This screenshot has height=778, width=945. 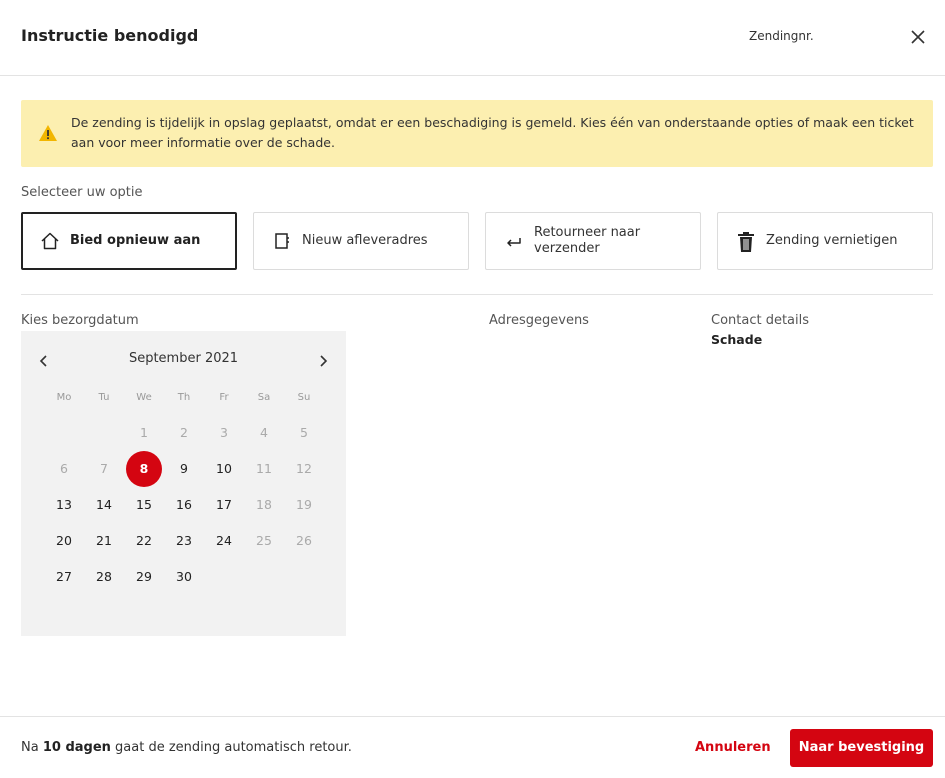 What do you see at coordinates (144, 397) in the screenshot?
I see `weekday-label: We` at bounding box center [144, 397].